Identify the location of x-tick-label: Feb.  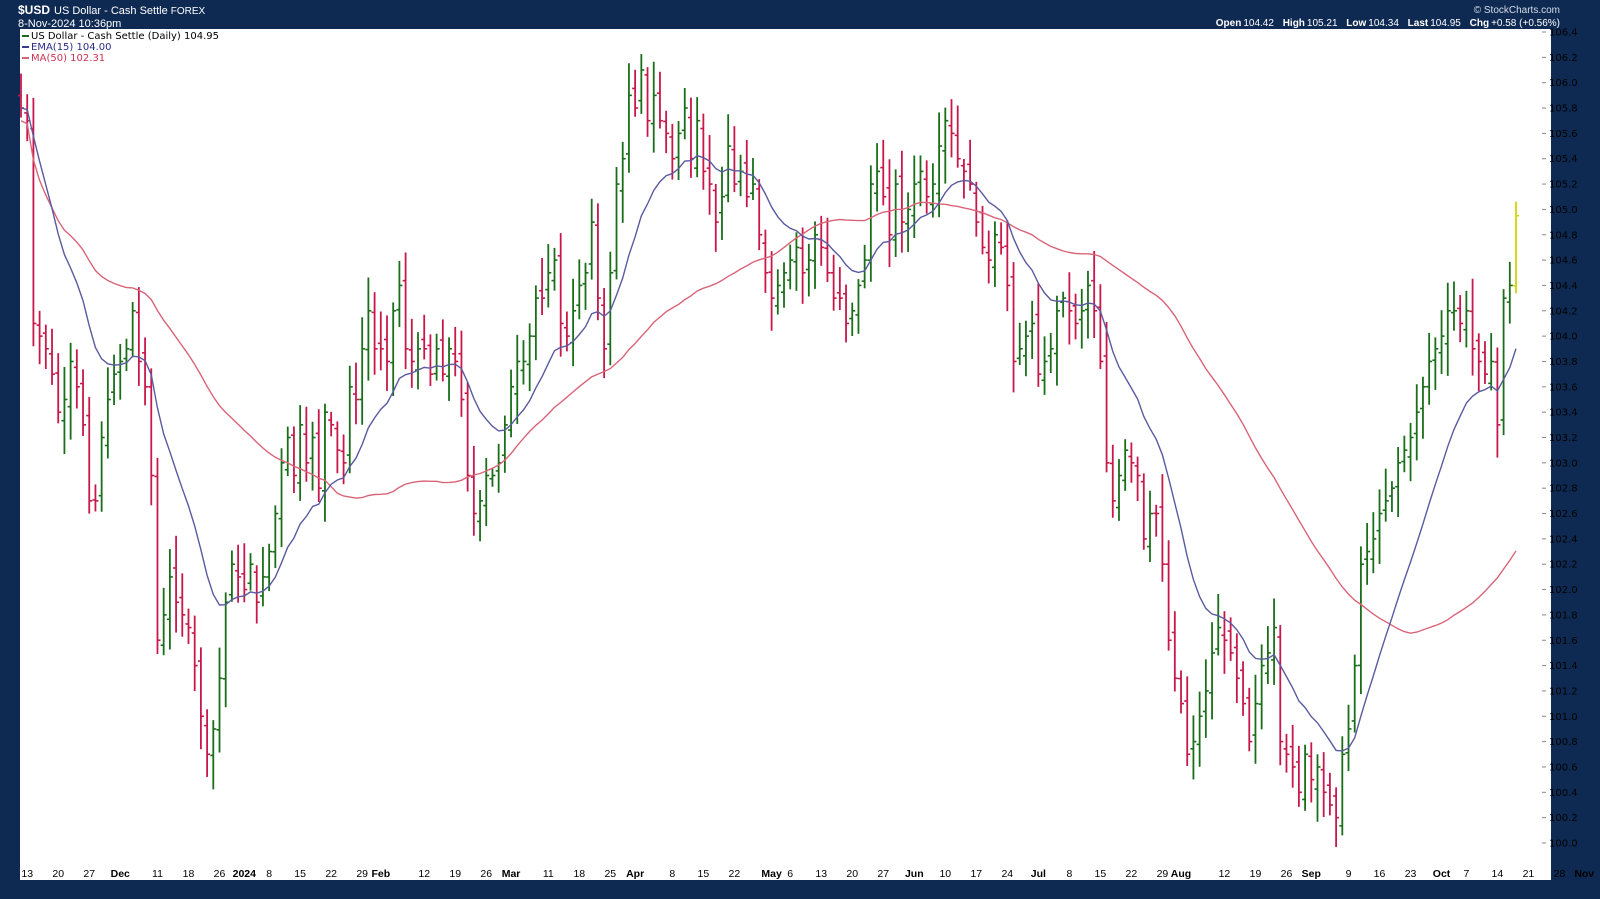
(380, 874).